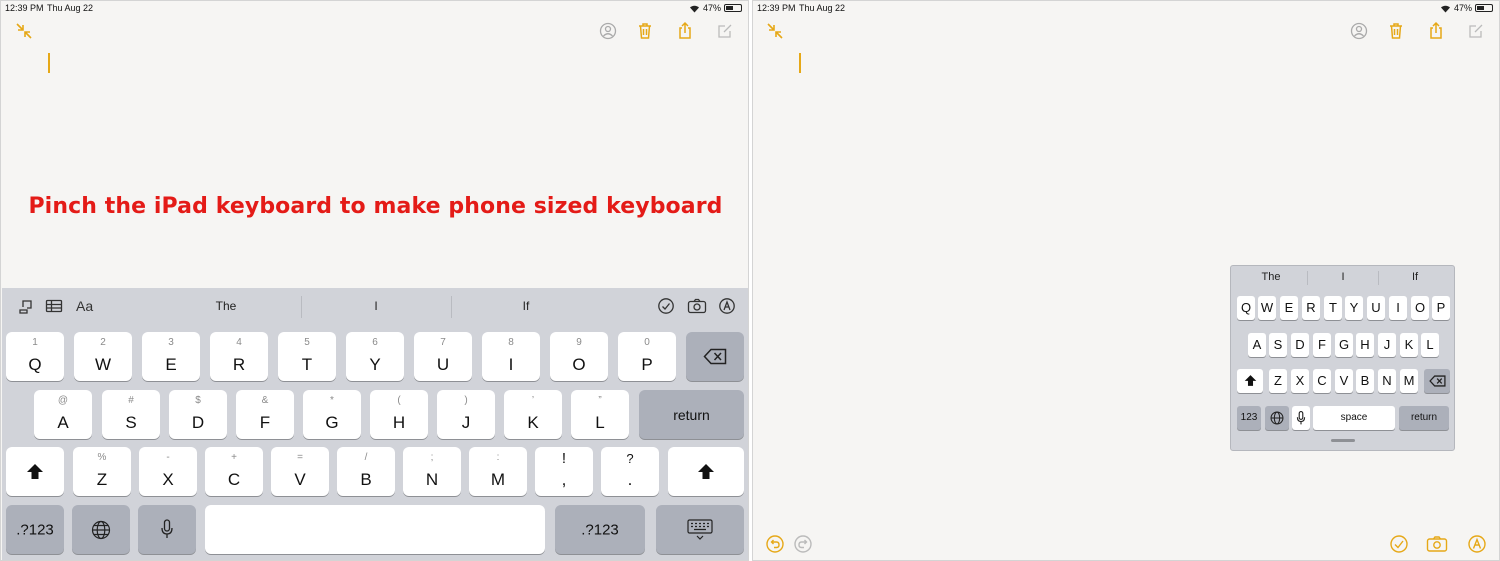 This screenshot has width=1500, height=561. Describe the element at coordinates (564, 471) in the screenshot. I see `key-comma: !,` at that location.